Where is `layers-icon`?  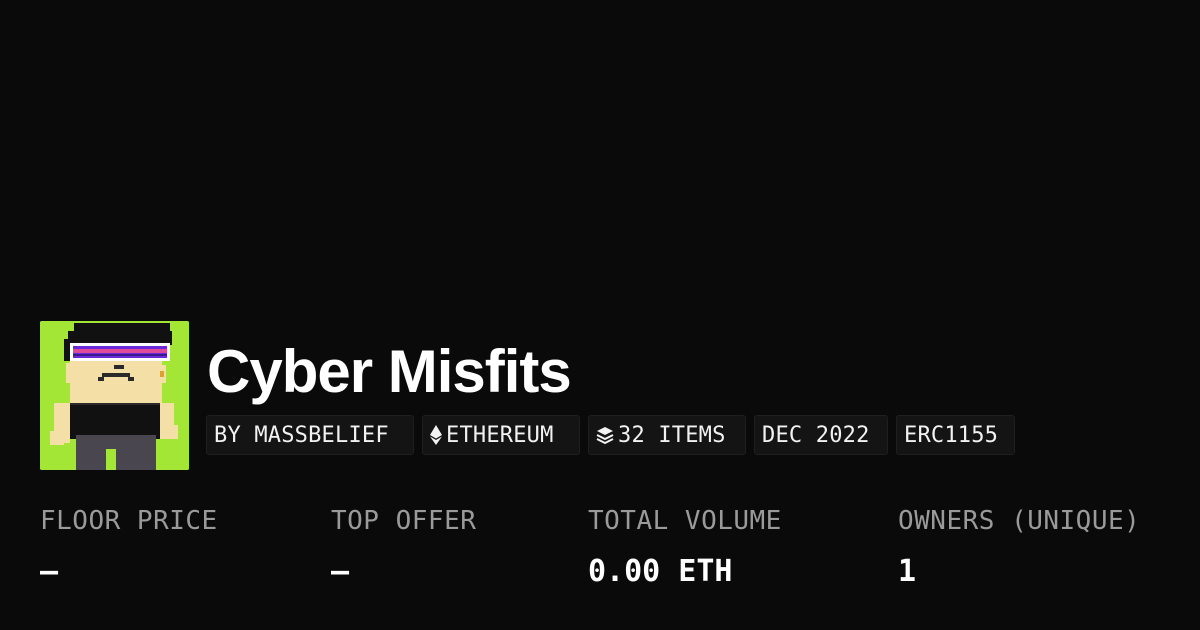
layers-icon is located at coordinates (605, 435).